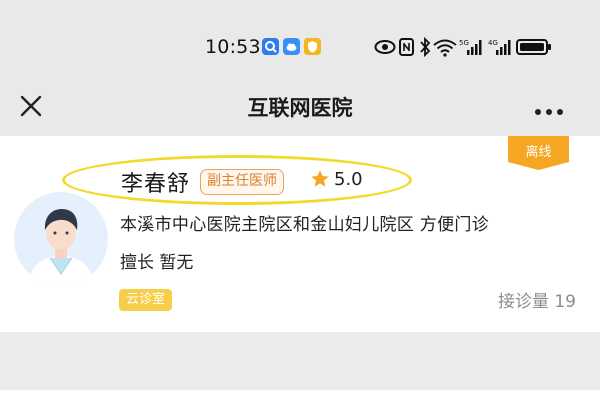 The image size is (600, 401). I want to click on nav-bar: 互联网医院, so click(300, 107).